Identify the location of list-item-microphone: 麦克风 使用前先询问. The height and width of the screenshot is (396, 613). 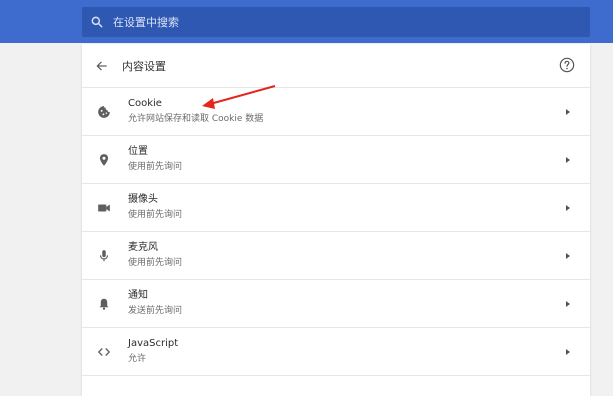
(336, 256).